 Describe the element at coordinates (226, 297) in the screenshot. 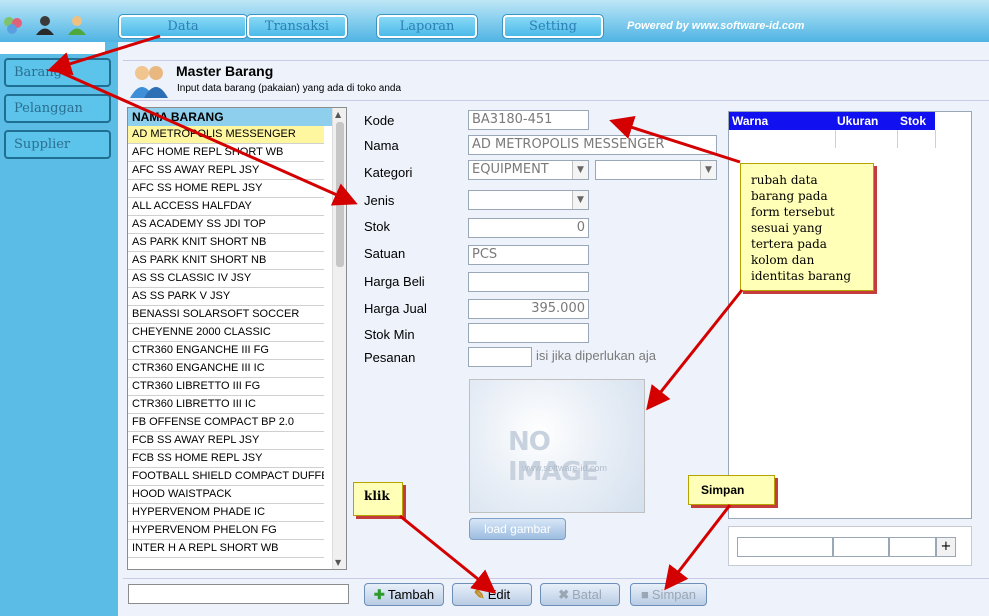

I see `list-item: AS SS PARK V JSY` at that location.